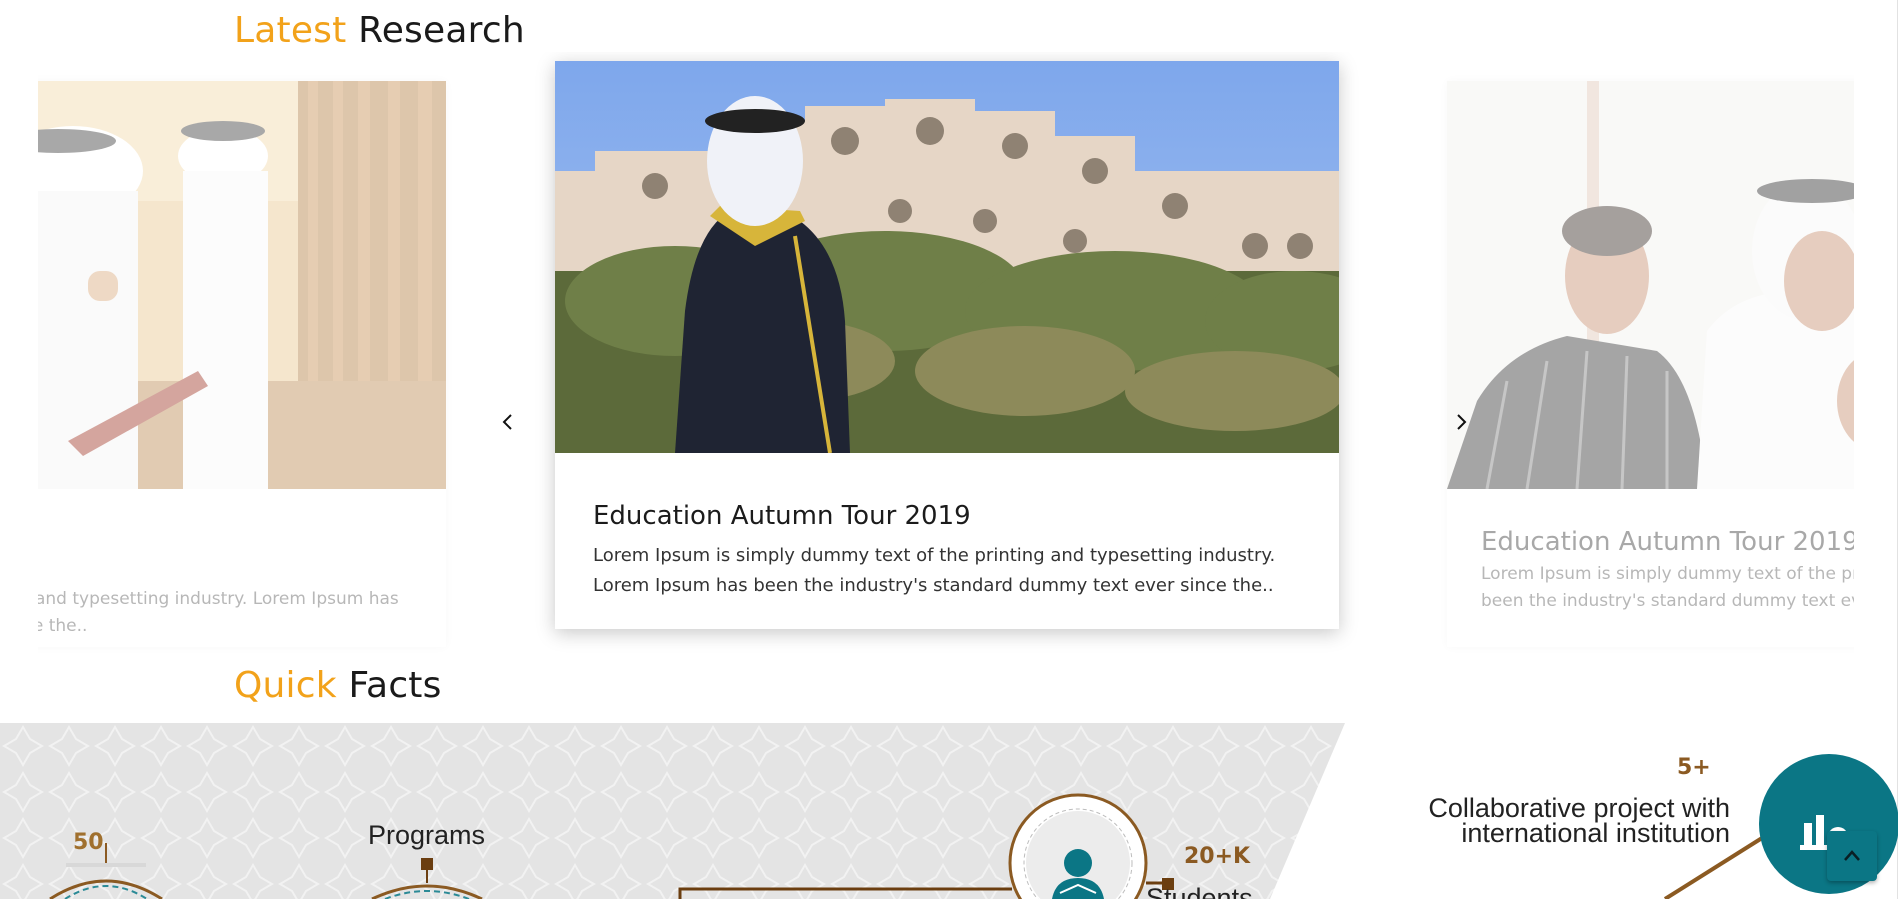 This screenshot has height=899, width=1898. What do you see at coordinates (338, 685) in the screenshot?
I see `quick-facts-heading: Quick Facts` at bounding box center [338, 685].